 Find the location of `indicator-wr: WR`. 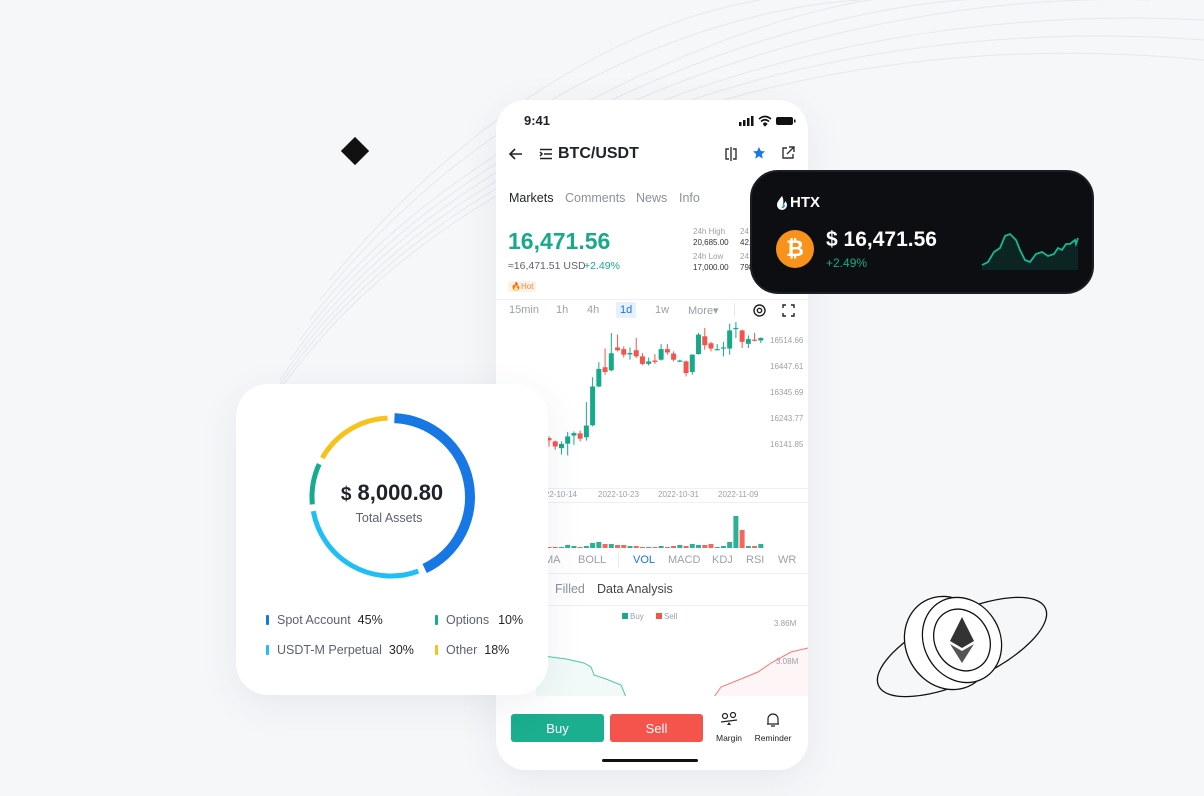

indicator-wr: WR is located at coordinates (787, 560).